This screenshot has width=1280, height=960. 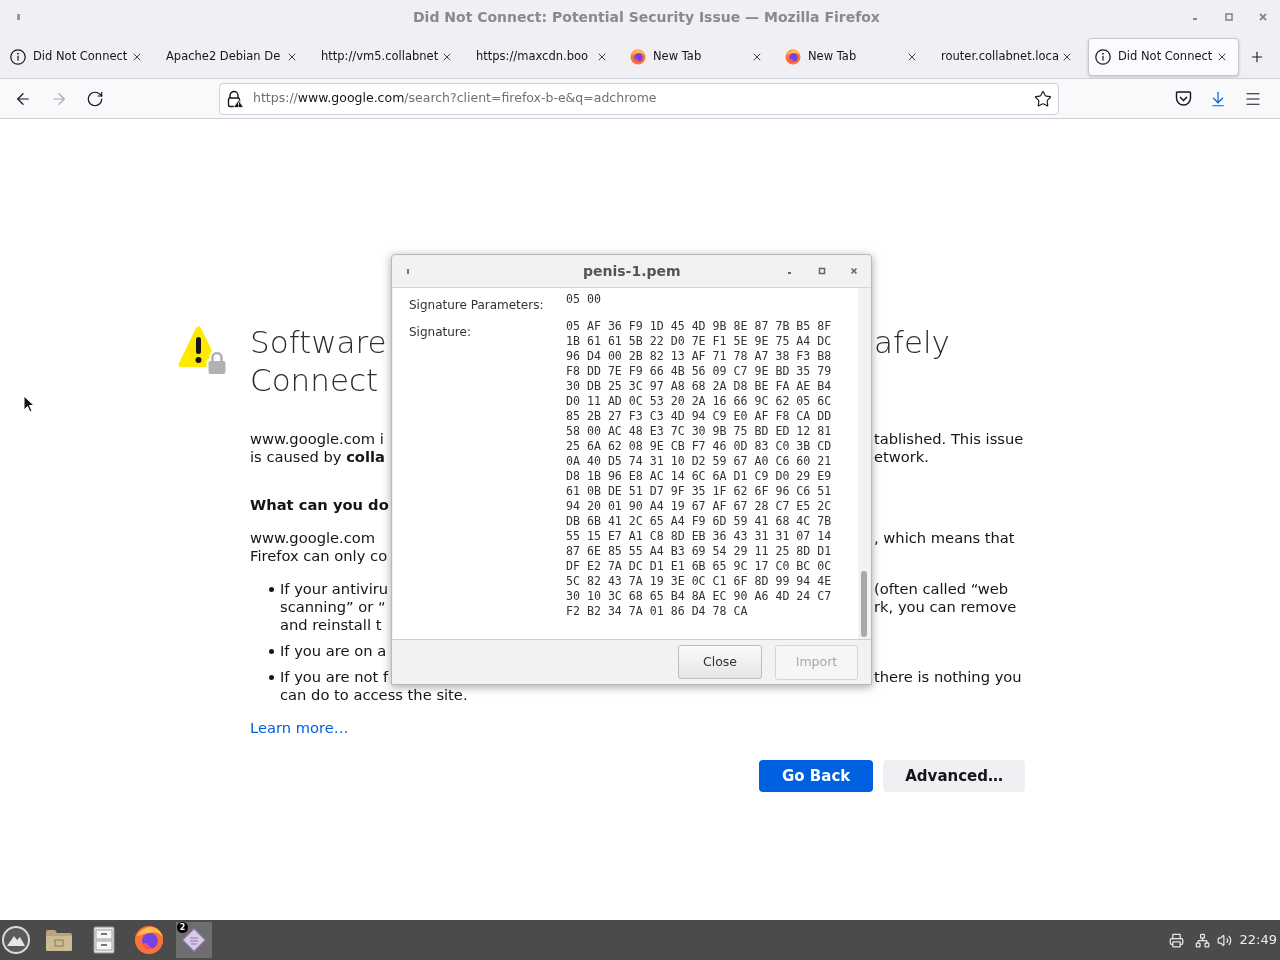 I want to click on mountain-logo-icon, so click(x=16, y=940).